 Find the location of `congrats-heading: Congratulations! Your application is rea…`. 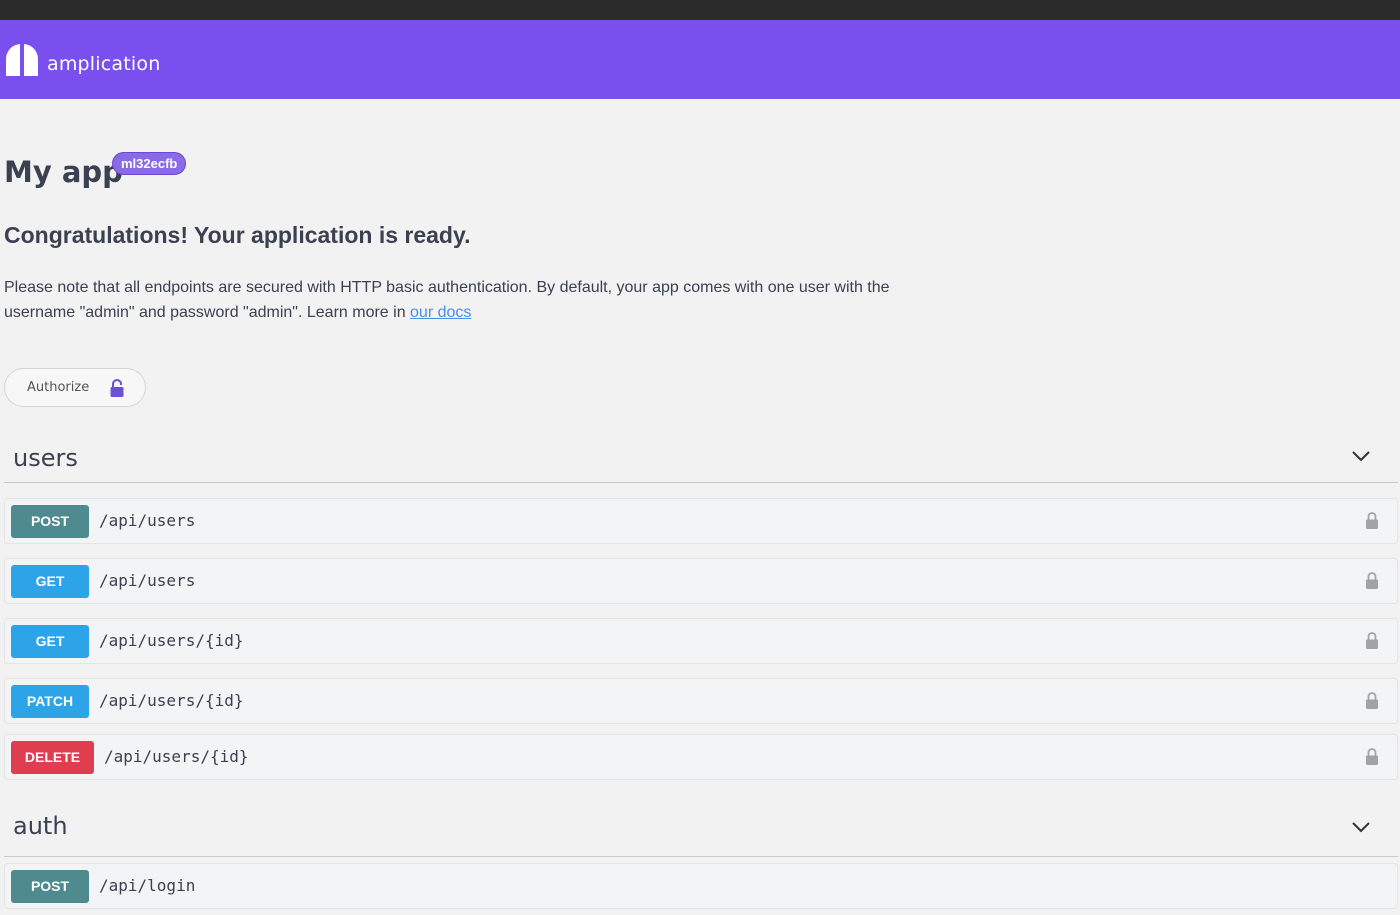

congrats-heading: Congratulations! Your application is rea… is located at coordinates (237, 235).